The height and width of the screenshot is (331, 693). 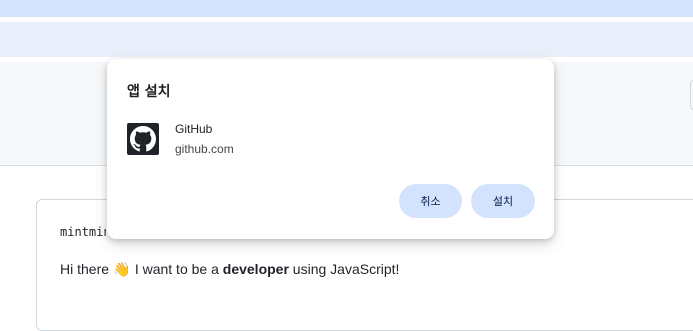 What do you see at coordinates (122, 269) in the screenshot?
I see `waving-hand-icon: 👋` at bounding box center [122, 269].